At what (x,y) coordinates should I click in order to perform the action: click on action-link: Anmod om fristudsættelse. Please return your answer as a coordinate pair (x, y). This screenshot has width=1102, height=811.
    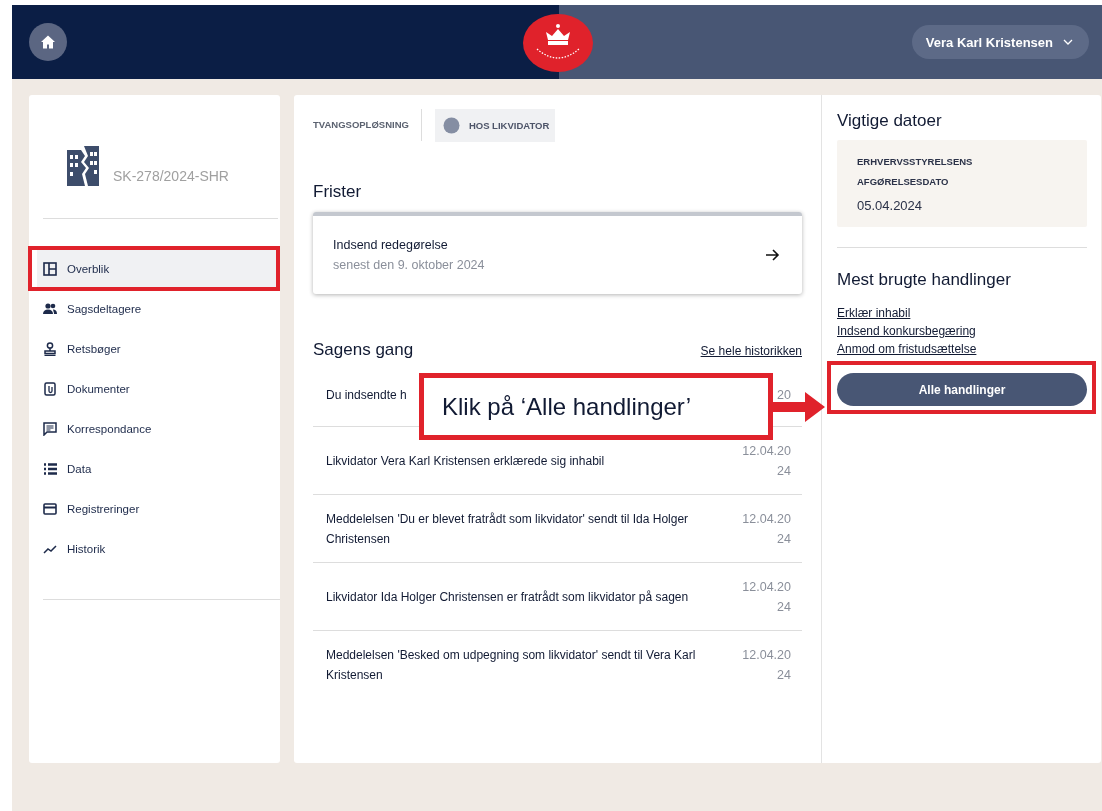
    Looking at the image, I should click on (907, 349).